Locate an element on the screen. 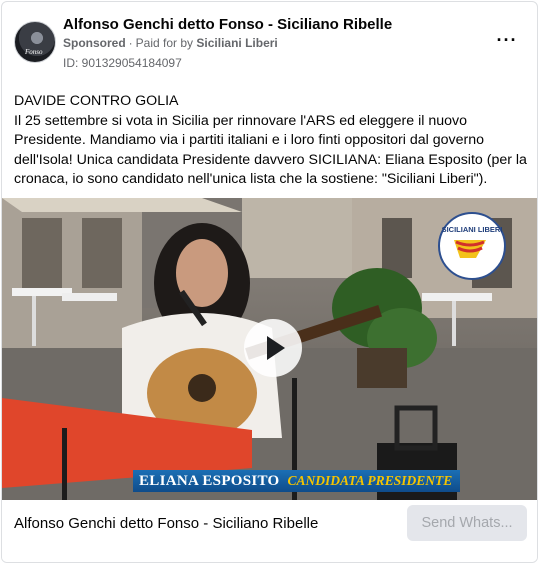 This screenshot has width=539, height=568. post-headline: DAVIDE CONTRO GOLIA is located at coordinates (96, 101).